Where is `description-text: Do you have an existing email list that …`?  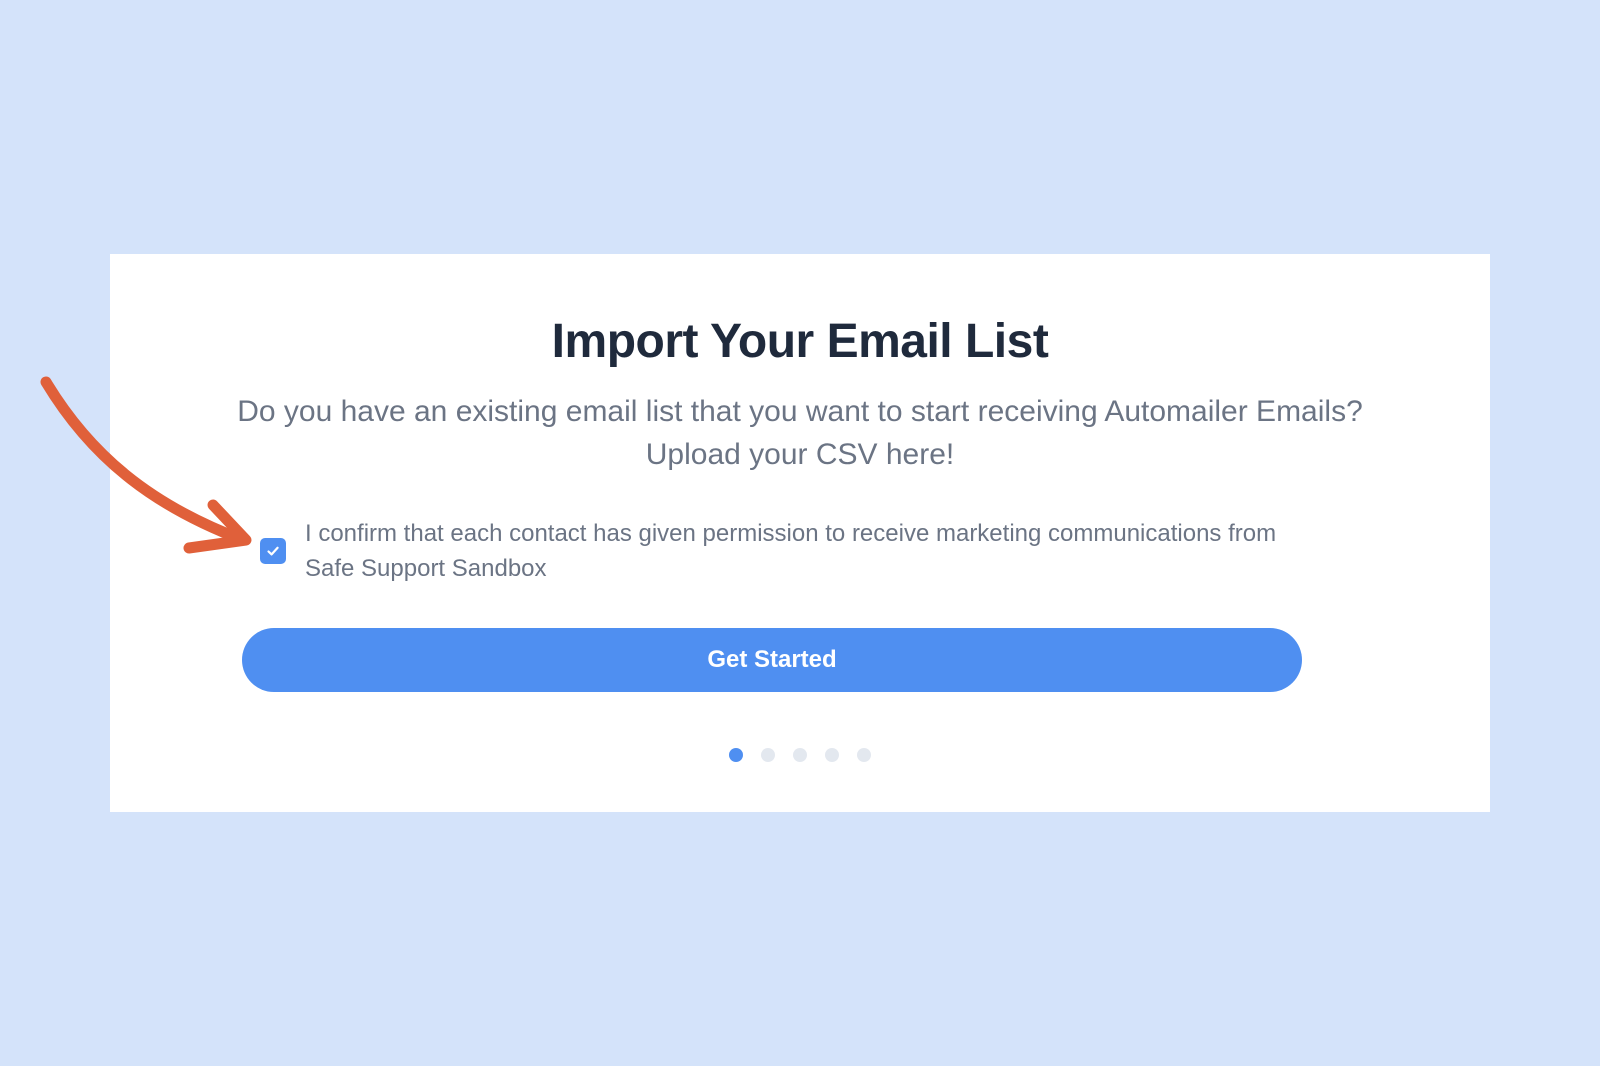 description-text: Do you have an existing email list that … is located at coordinates (800, 433).